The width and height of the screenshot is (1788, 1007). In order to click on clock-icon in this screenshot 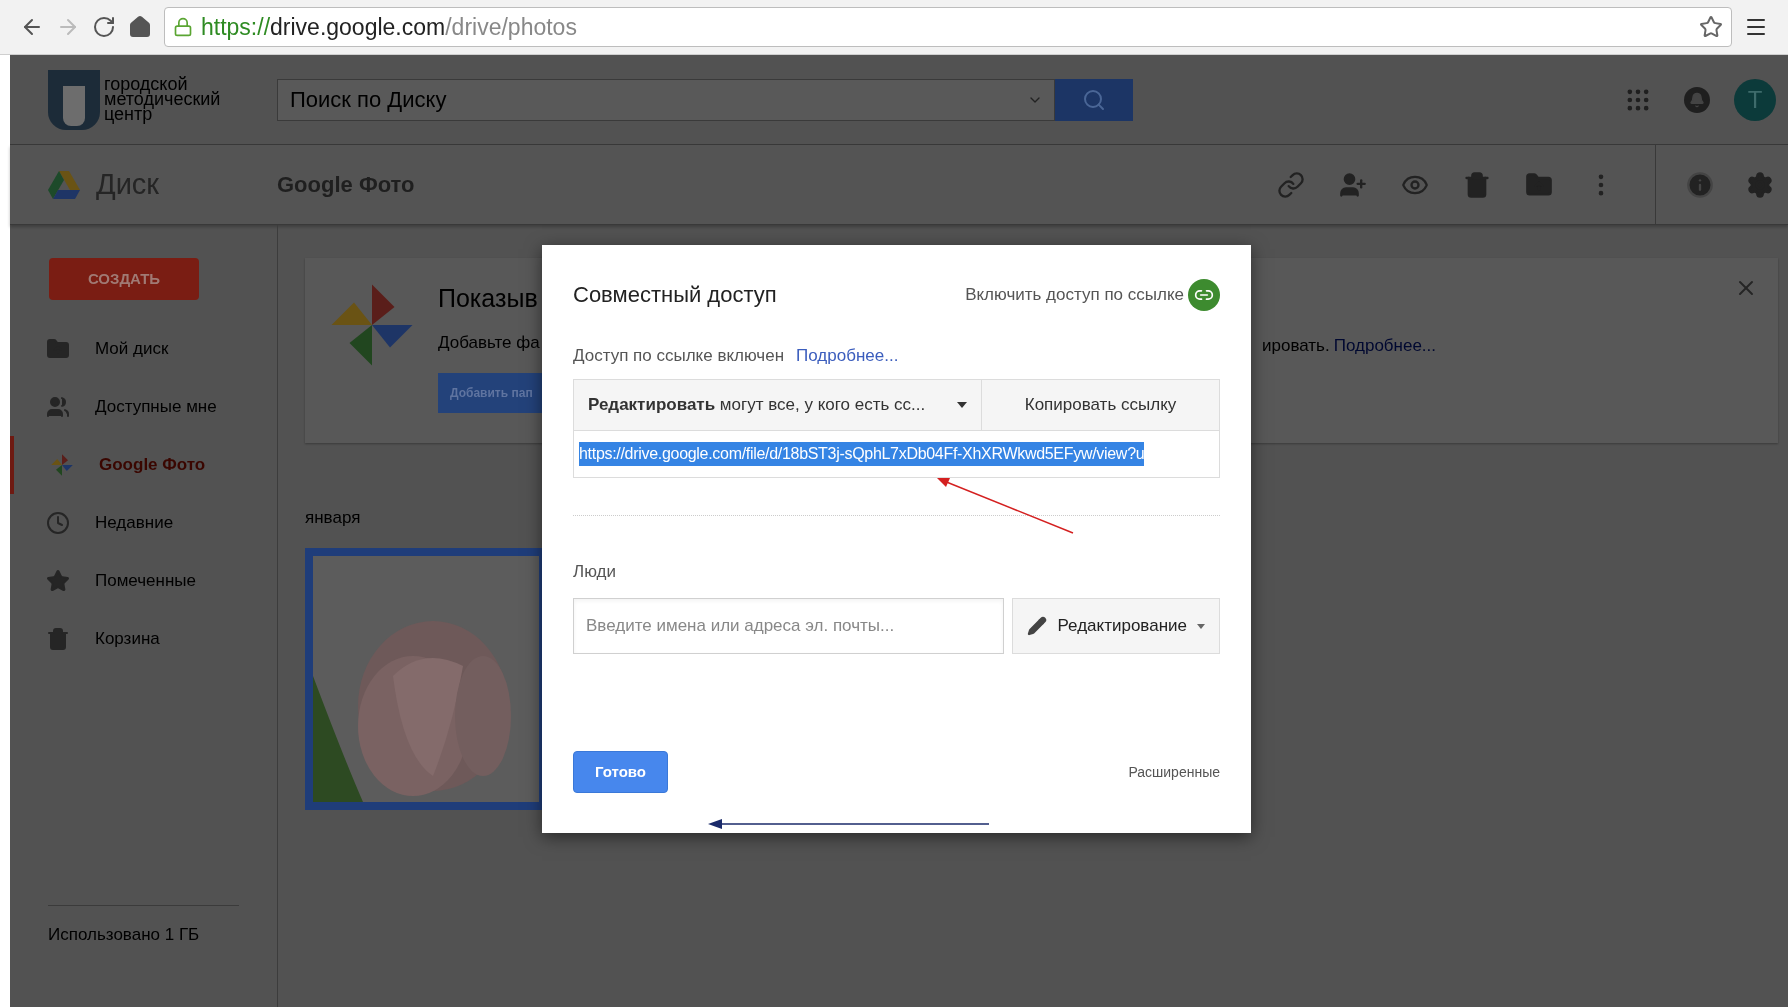, I will do `click(58, 523)`.